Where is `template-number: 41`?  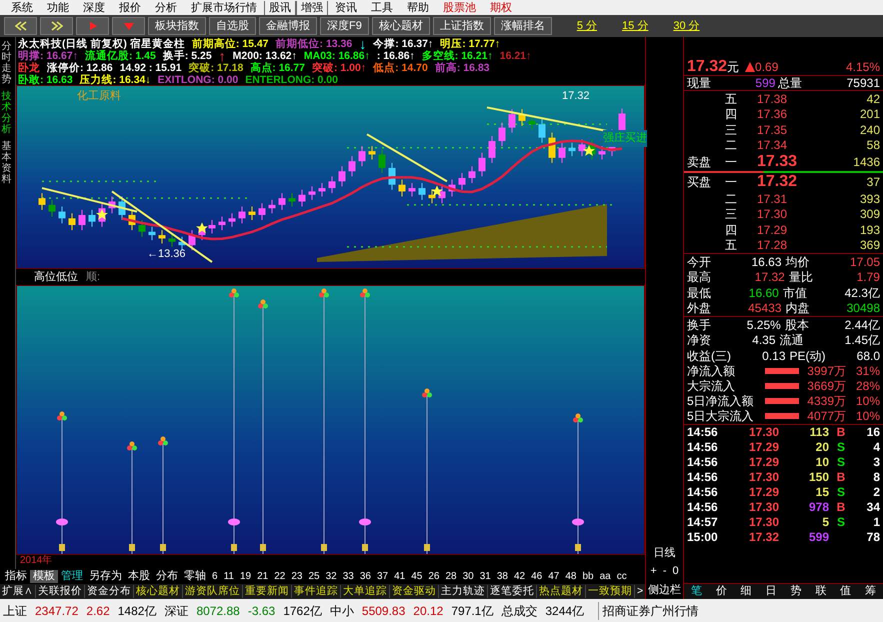
template-number: 41 is located at coordinates (399, 576).